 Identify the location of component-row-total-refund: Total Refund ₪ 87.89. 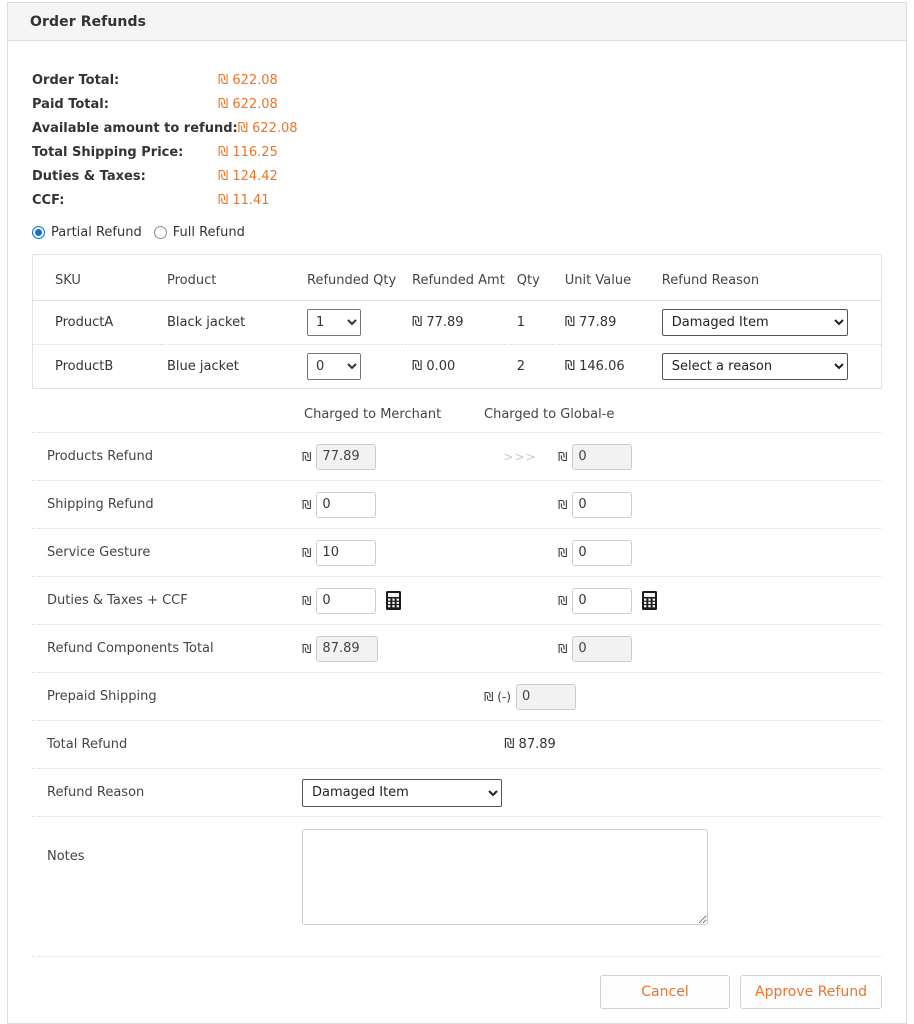
(457, 745).